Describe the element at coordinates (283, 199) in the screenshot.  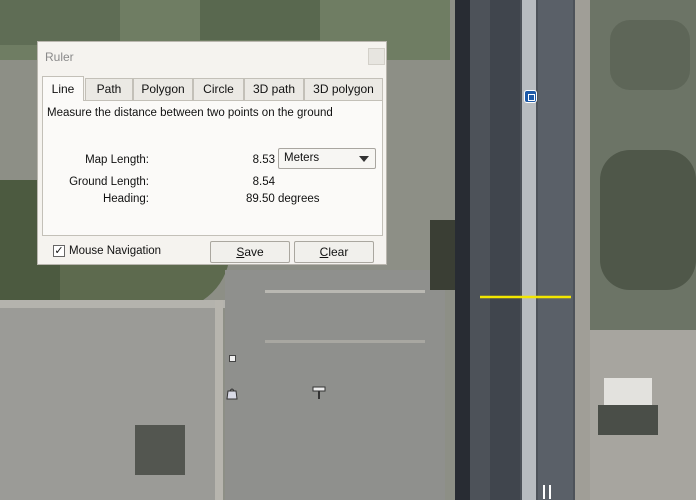
I see `heading-value: 89.50 degrees` at that location.